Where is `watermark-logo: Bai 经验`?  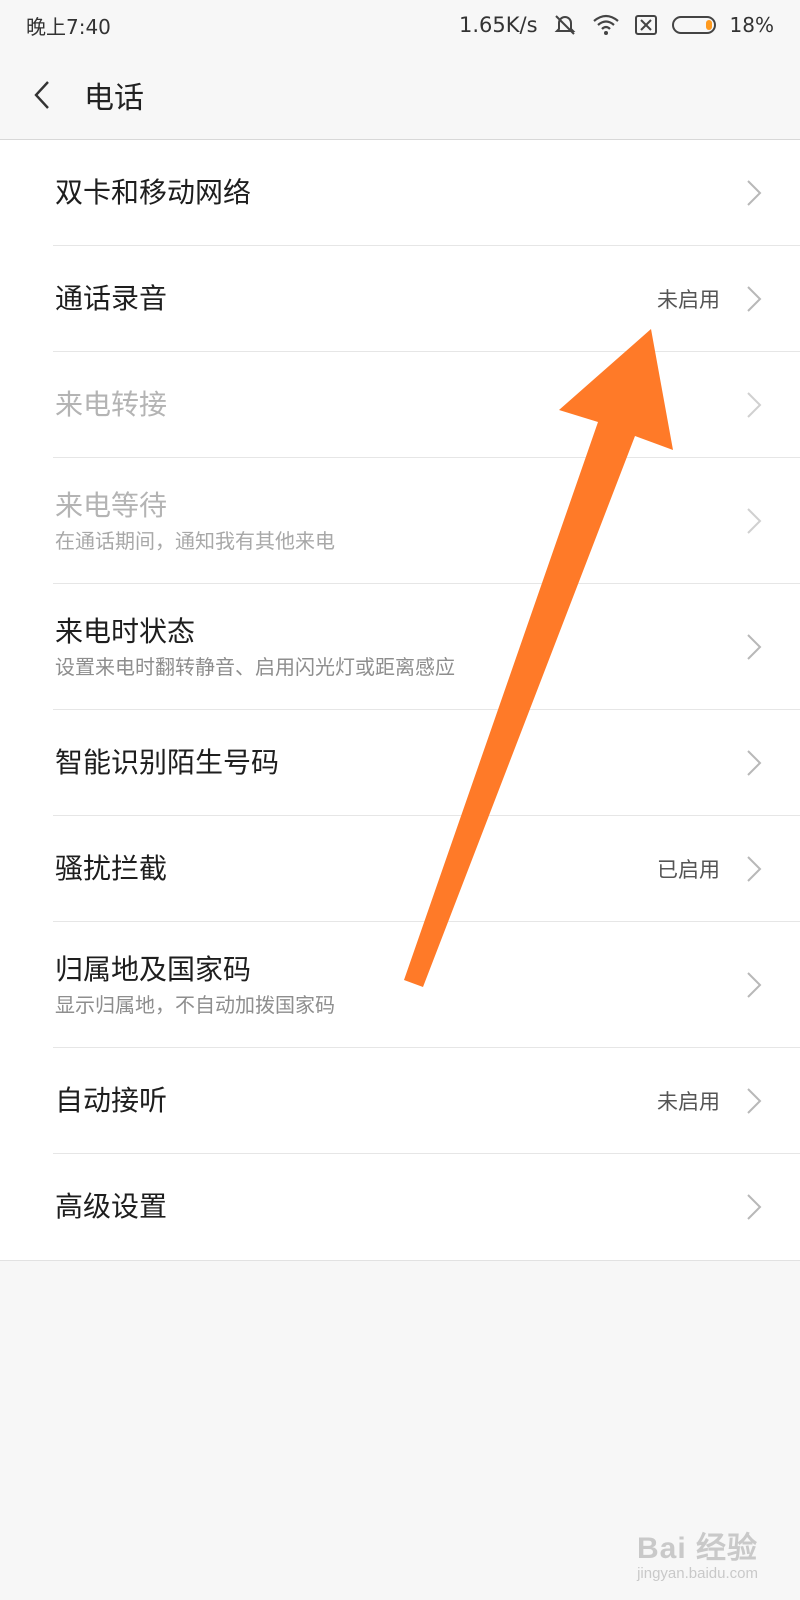
watermark-logo: Bai 经验 is located at coordinates (697, 1548).